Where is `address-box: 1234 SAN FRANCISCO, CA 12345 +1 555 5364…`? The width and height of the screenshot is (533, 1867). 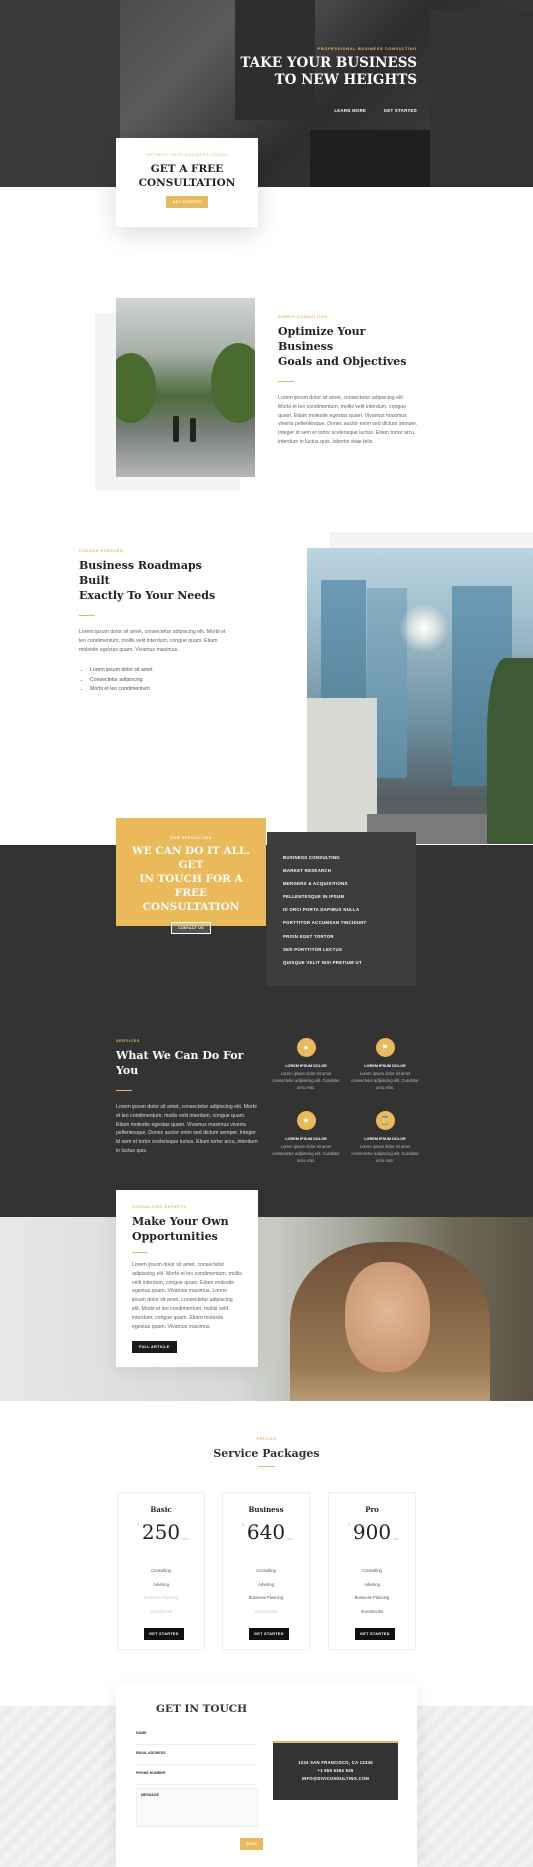 address-box: 1234 SAN FRANCISCO, CA 12345 +1 555 5364… is located at coordinates (335, 1770).